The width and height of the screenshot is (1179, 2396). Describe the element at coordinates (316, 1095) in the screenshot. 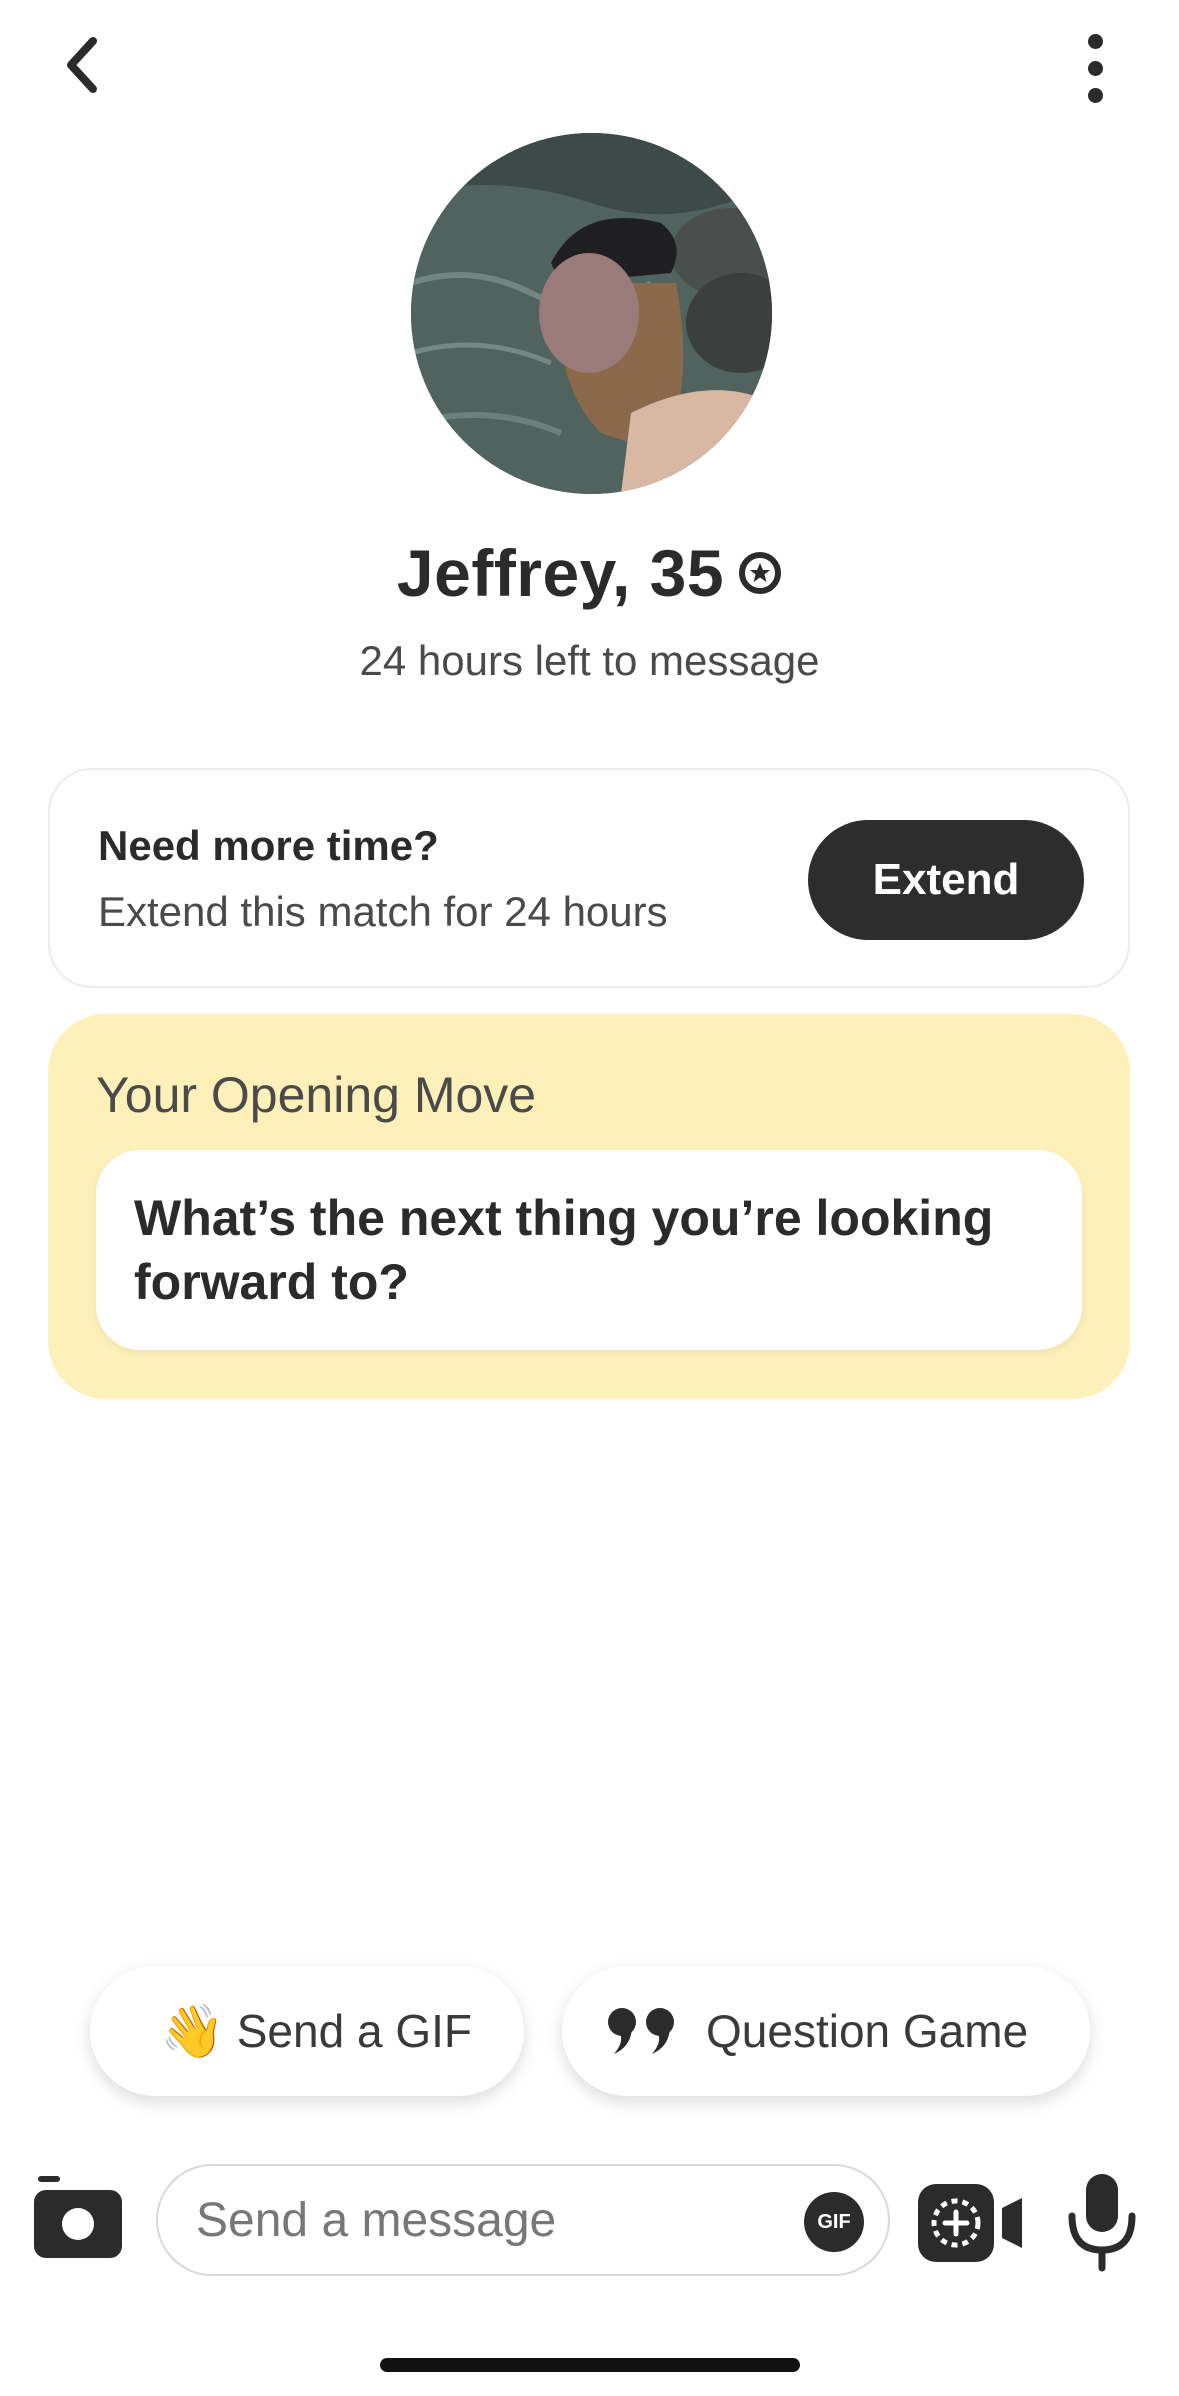

I see `opening-move-label: Your Opening Move` at that location.